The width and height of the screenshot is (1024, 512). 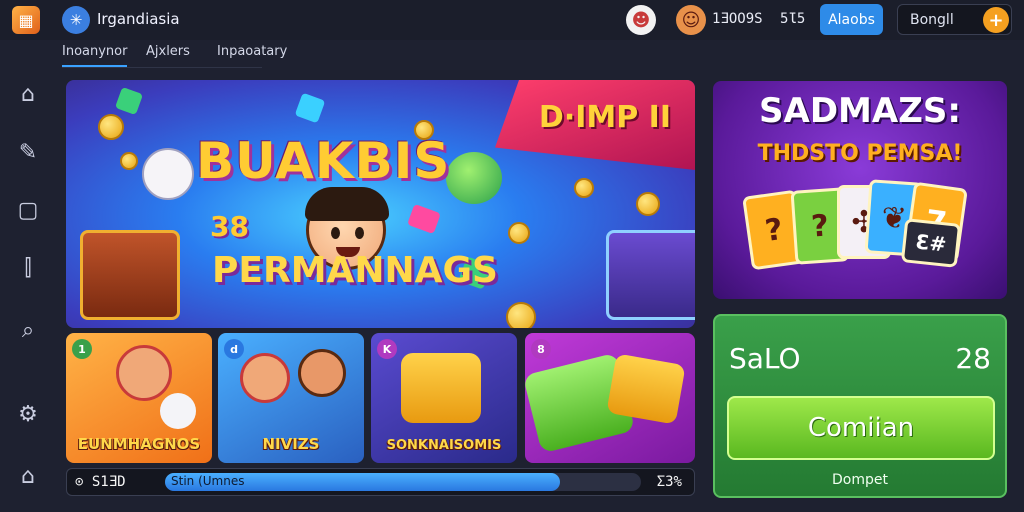 I want to click on search-icon: ⌕, so click(x=28, y=330).